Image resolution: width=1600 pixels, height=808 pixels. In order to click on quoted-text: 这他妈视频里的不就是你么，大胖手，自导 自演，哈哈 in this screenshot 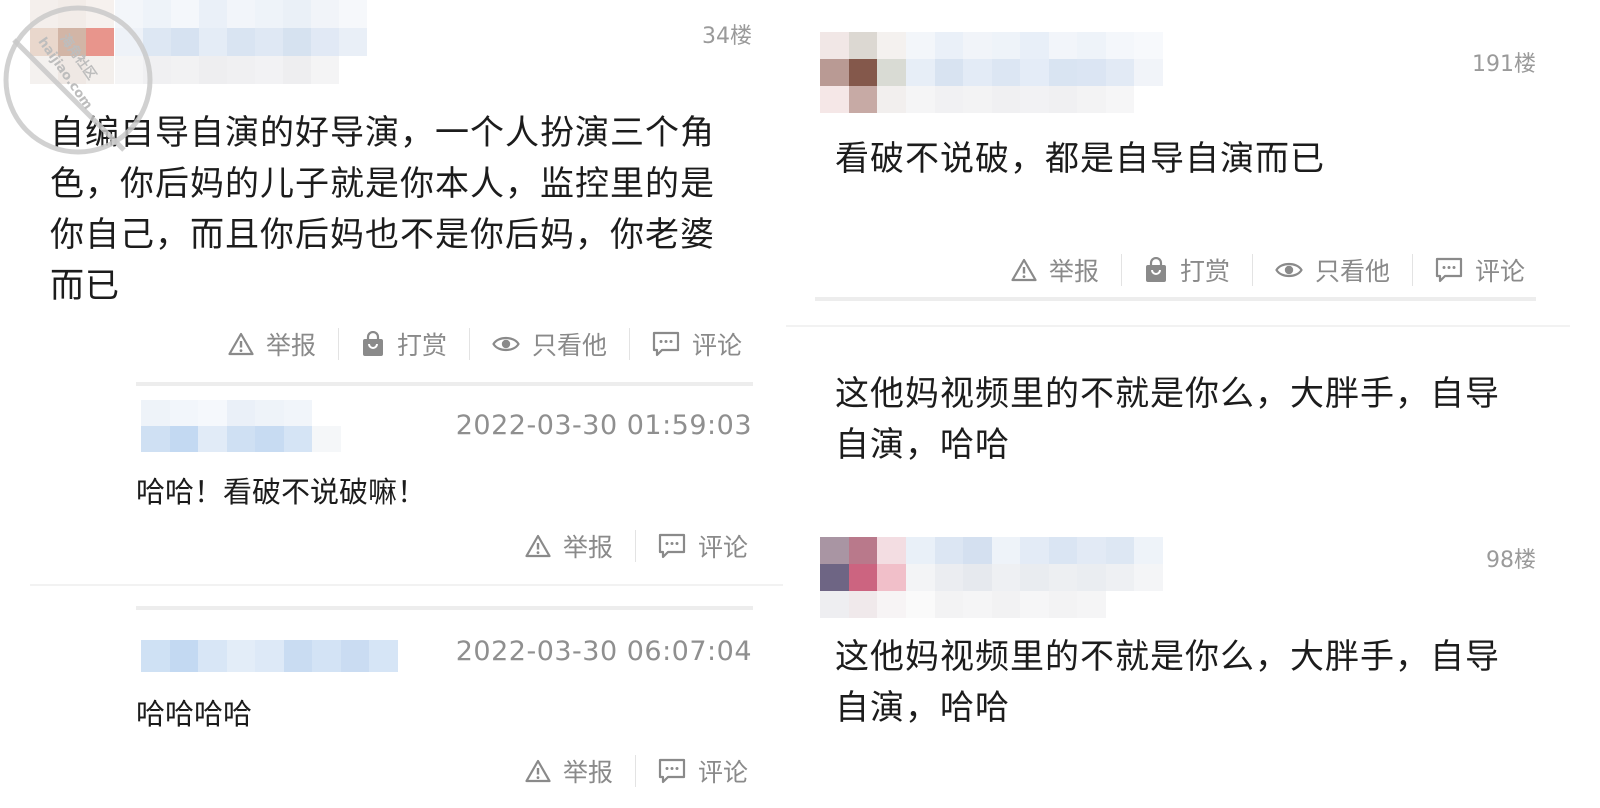, I will do `click(1167, 420)`.